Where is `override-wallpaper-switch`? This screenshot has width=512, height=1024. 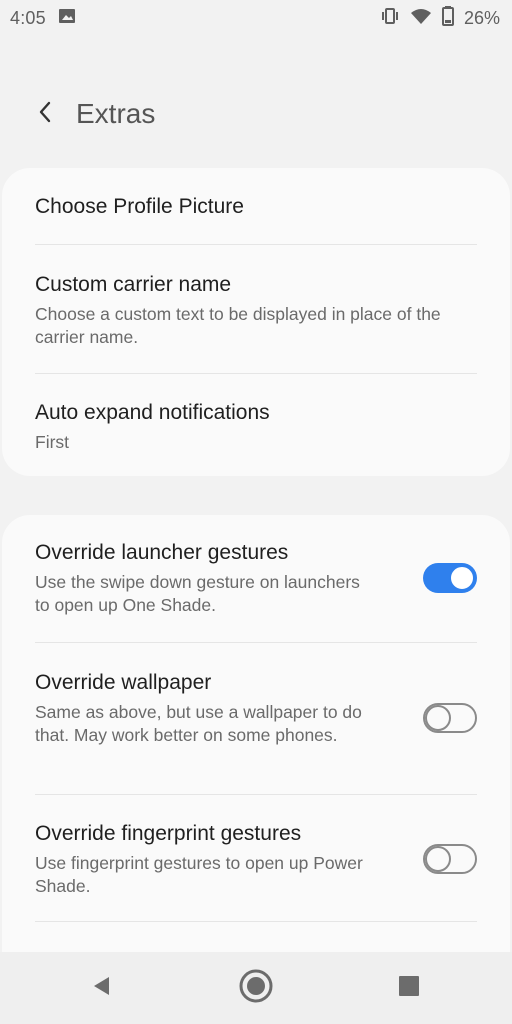
override-wallpaper-switch is located at coordinates (450, 718).